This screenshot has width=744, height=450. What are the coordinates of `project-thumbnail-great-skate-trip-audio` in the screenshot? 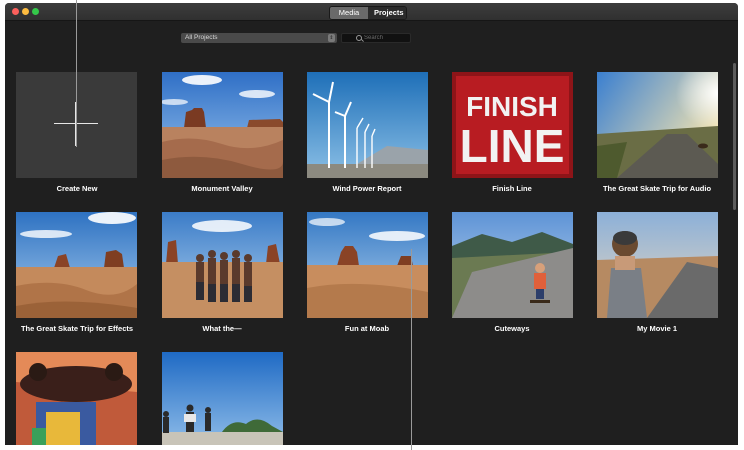 It's located at (657, 125).